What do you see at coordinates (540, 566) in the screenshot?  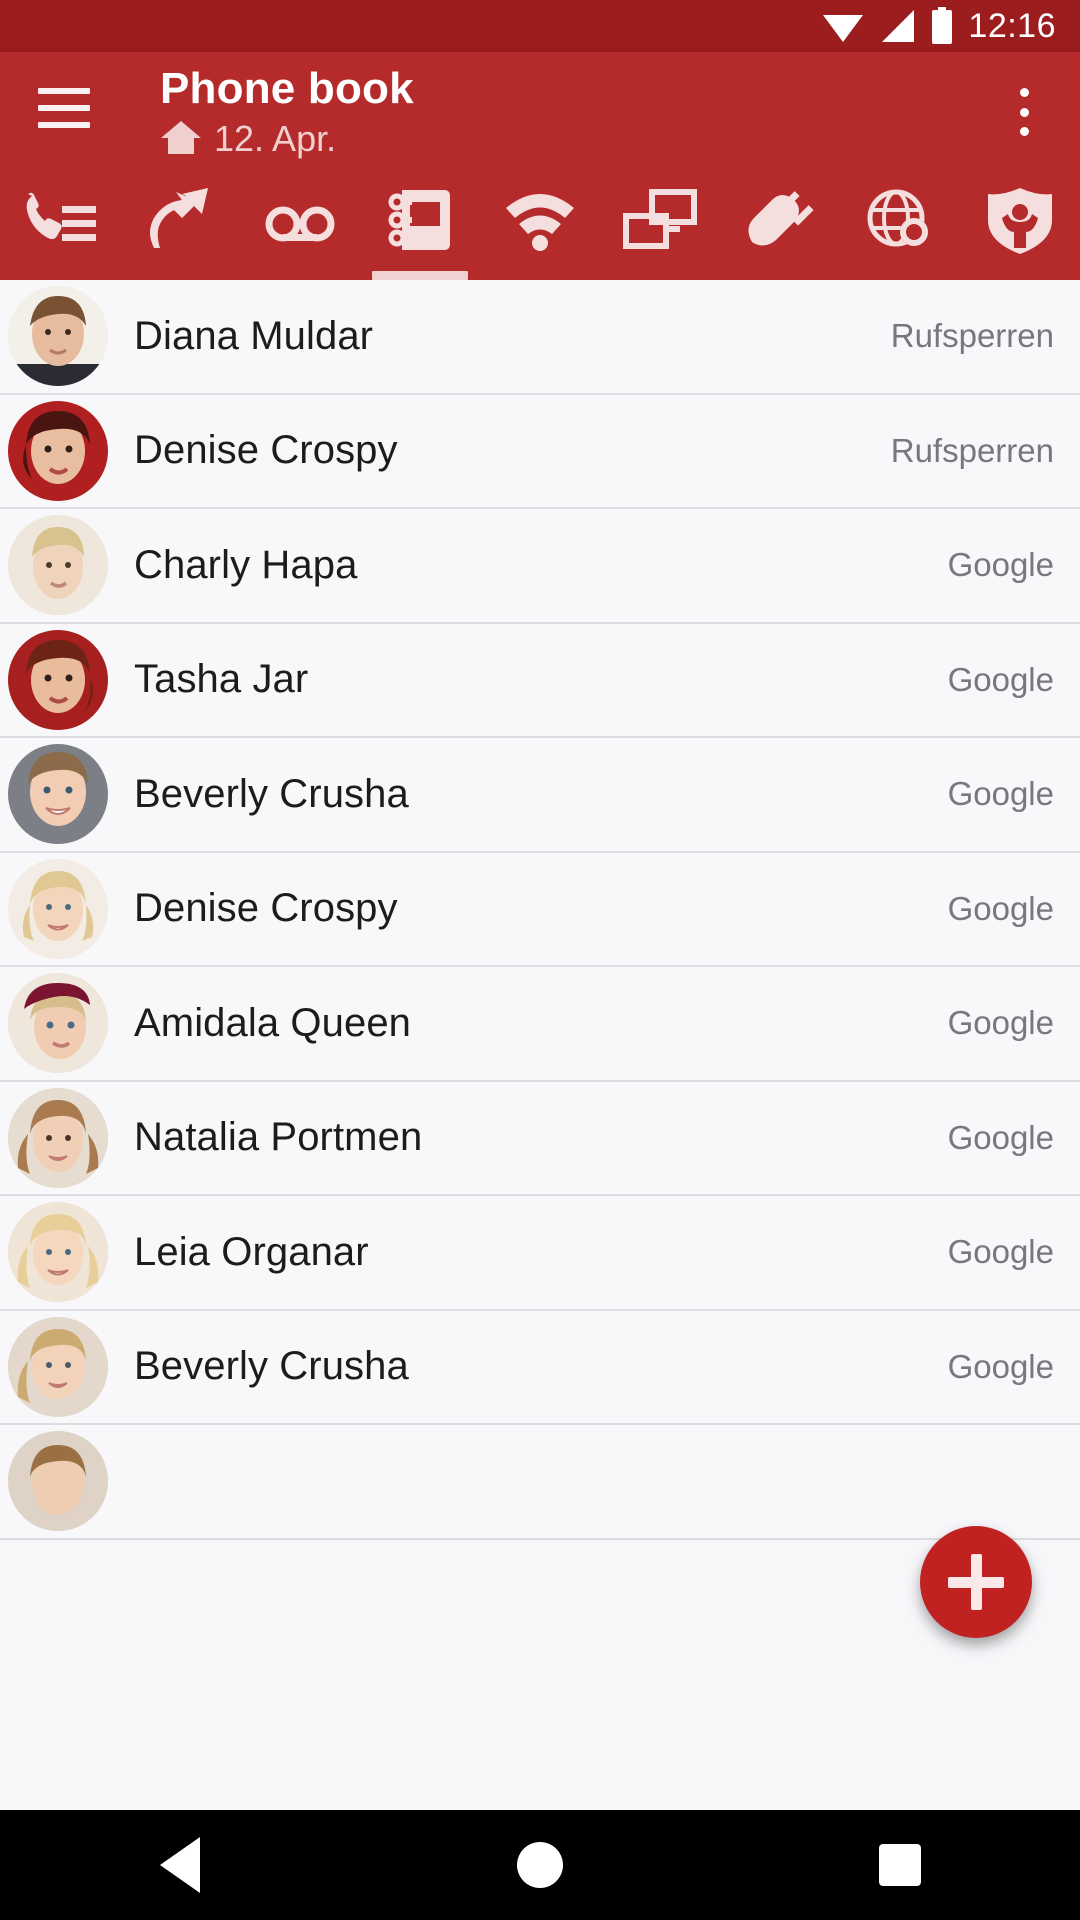 I see `table-row: Charly Hapa Google` at bounding box center [540, 566].